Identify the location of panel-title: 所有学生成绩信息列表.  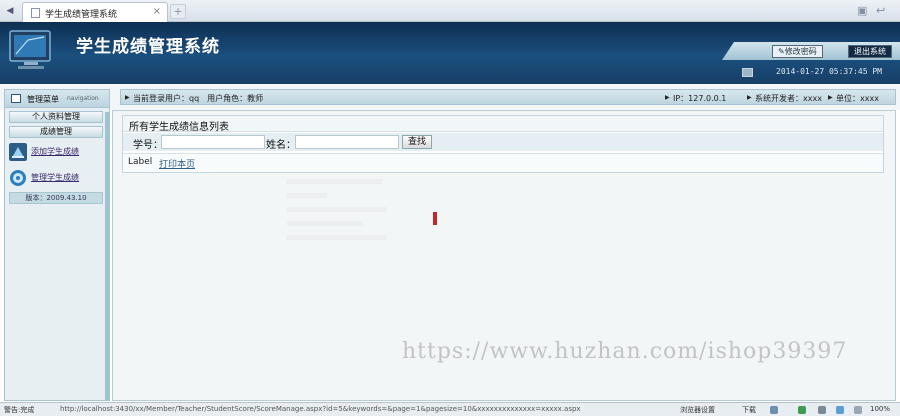
(503, 124).